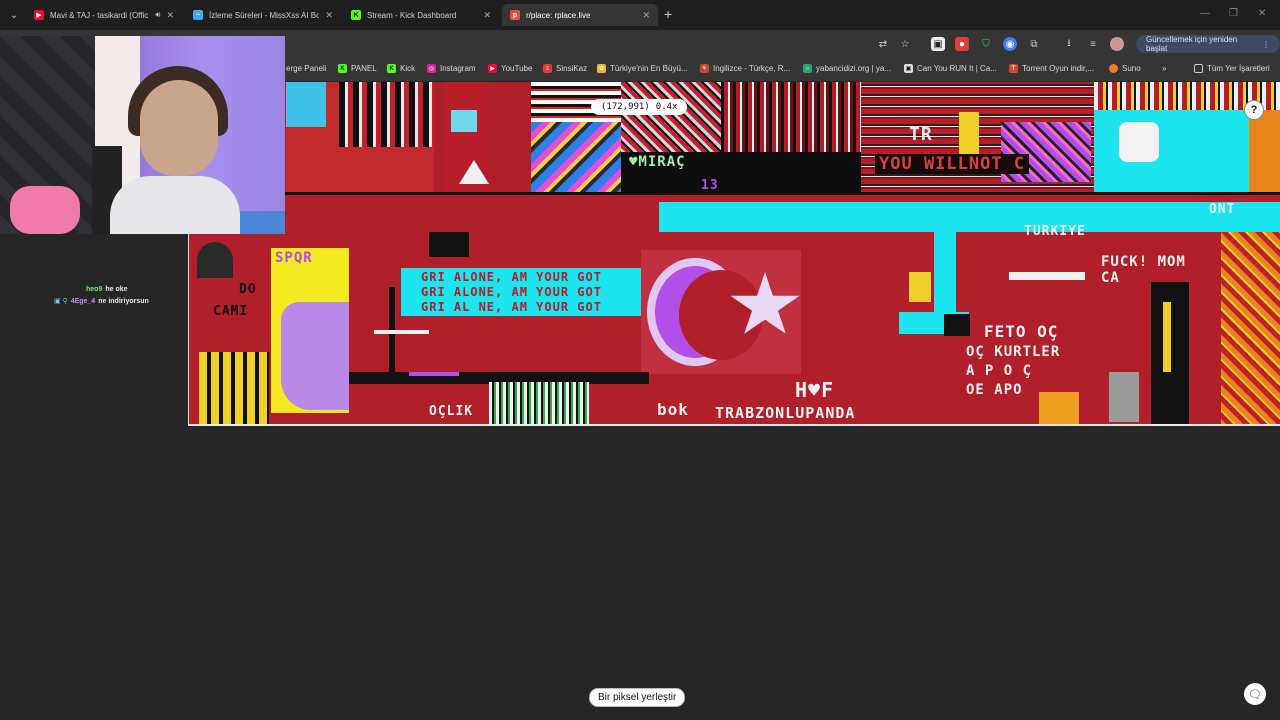  What do you see at coordinates (1255, 694) in the screenshot?
I see `chat-bubble-icon: 🗨︎` at bounding box center [1255, 694].